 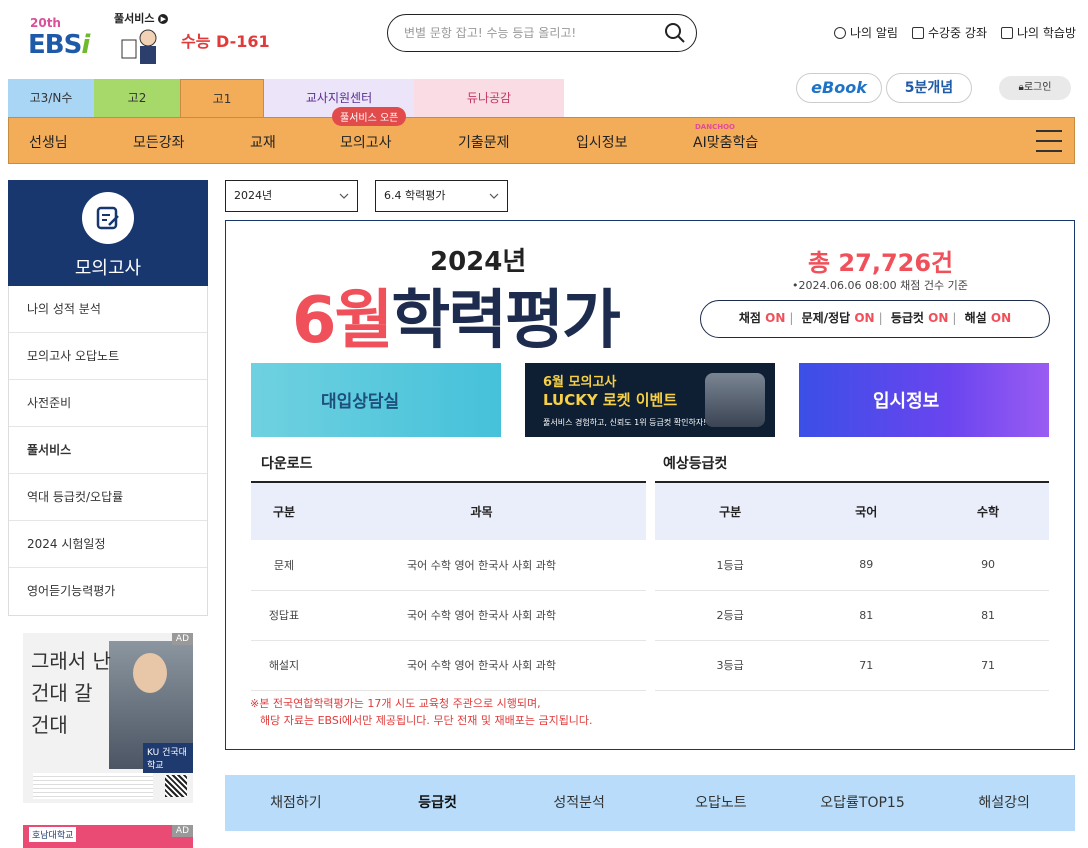 What do you see at coordinates (929, 88) in the screenshot?
I see `five-min-concept-button: 5분개념` at bounding box center [929, 88].